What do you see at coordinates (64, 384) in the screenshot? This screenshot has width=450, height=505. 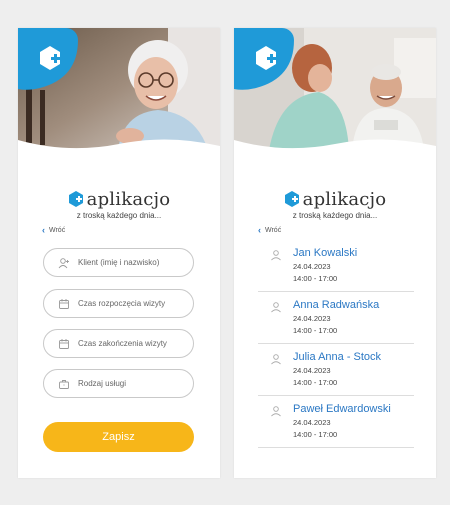 I see `briefcase-icon` at bounding box center [64, 384].